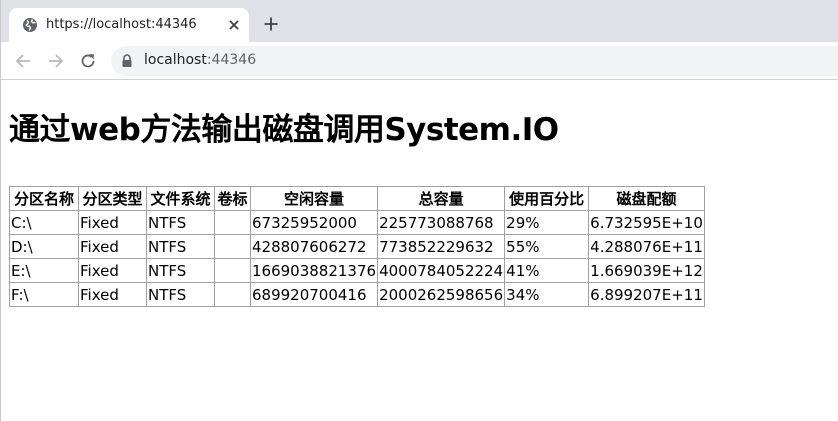  Describe the element at coordinates (112, 198) in the screenshot. I see `header-partition-type: 分区类型` at that location.